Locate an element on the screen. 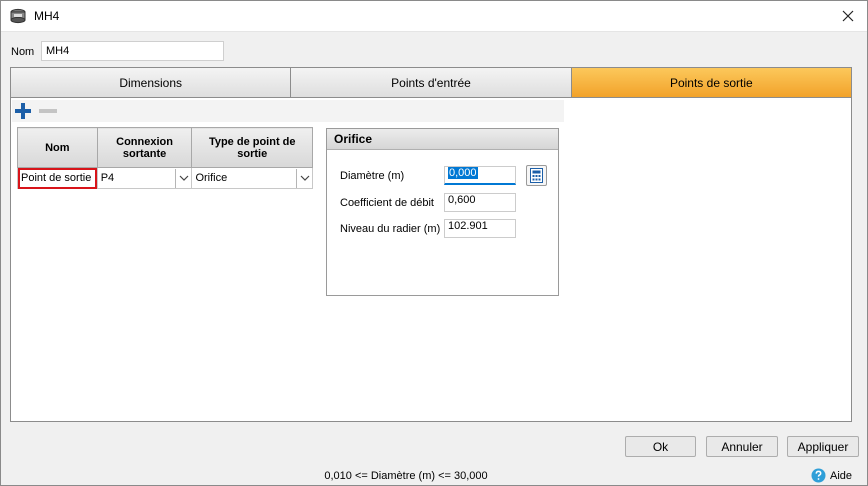 Image resolution: width=868 pixels, height=486 pixels. discharge-coefficient-input: 0,600 is located at coordinates (480, 202).